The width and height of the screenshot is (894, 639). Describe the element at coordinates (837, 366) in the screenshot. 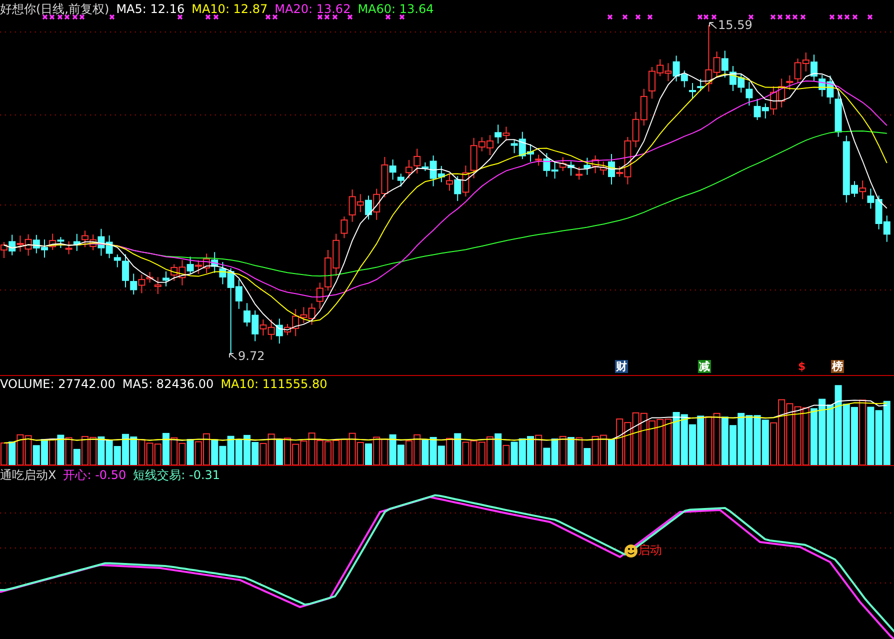

I see `event-badge: 榜` at that location.